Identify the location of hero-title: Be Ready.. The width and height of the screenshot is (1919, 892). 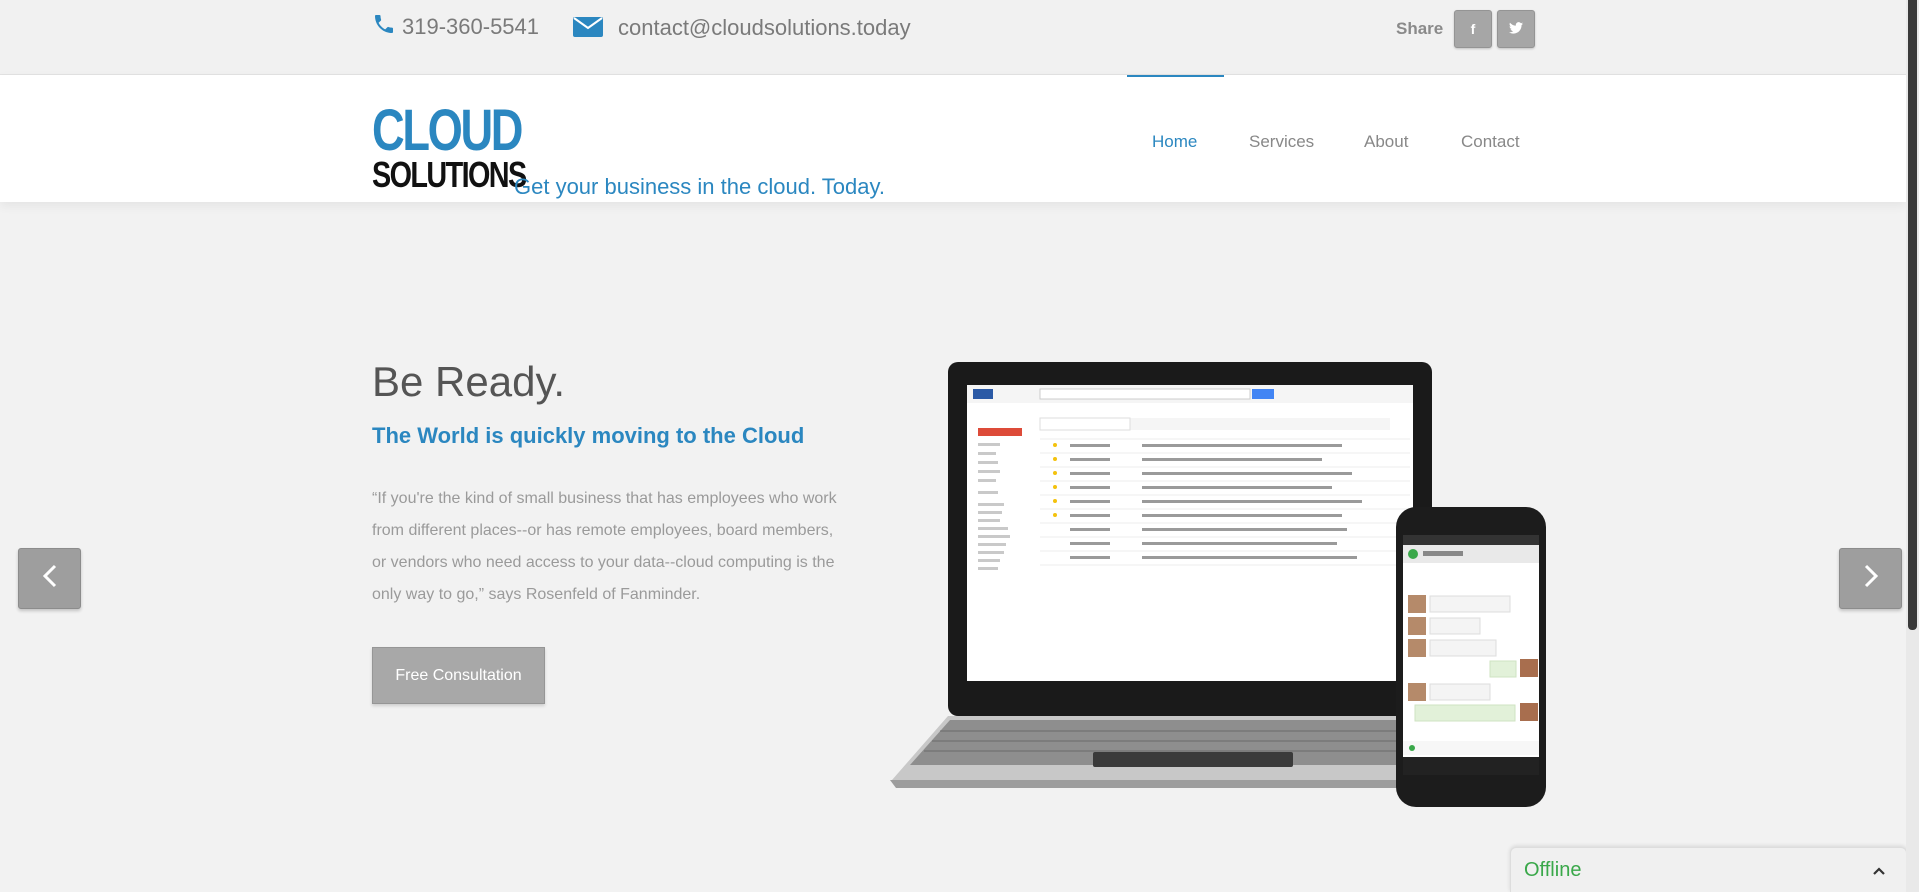
(468, 381).